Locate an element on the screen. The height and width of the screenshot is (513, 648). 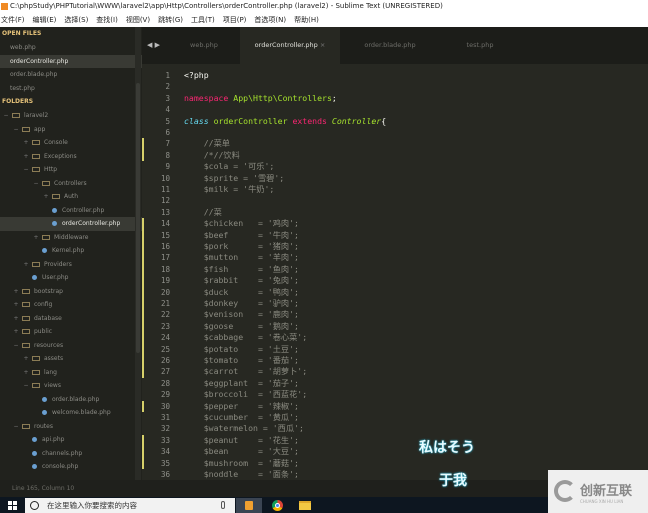
code-text: //菜单 is located at coordinates (207, 143).